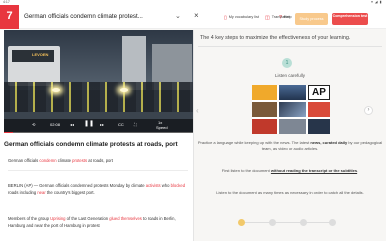  What do you see at coordinates (289, 75) in the screenshot?
I see `step-title: Listen carefully` at bounding box center [289, 75].